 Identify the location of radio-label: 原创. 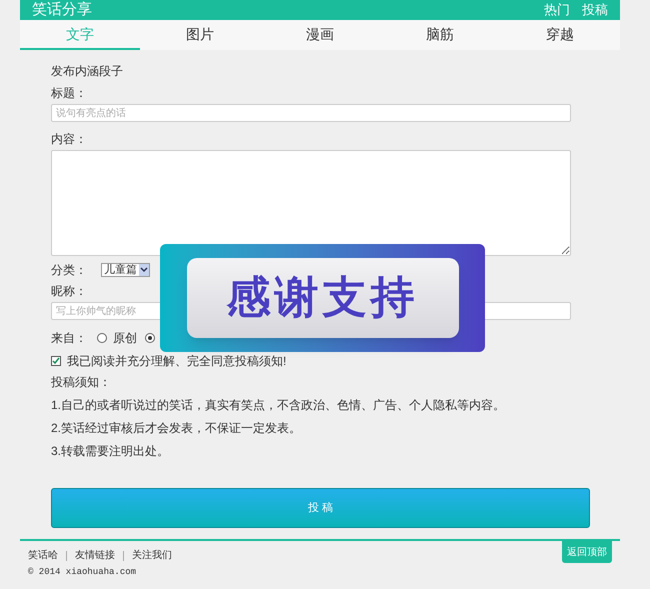
(125, 338).